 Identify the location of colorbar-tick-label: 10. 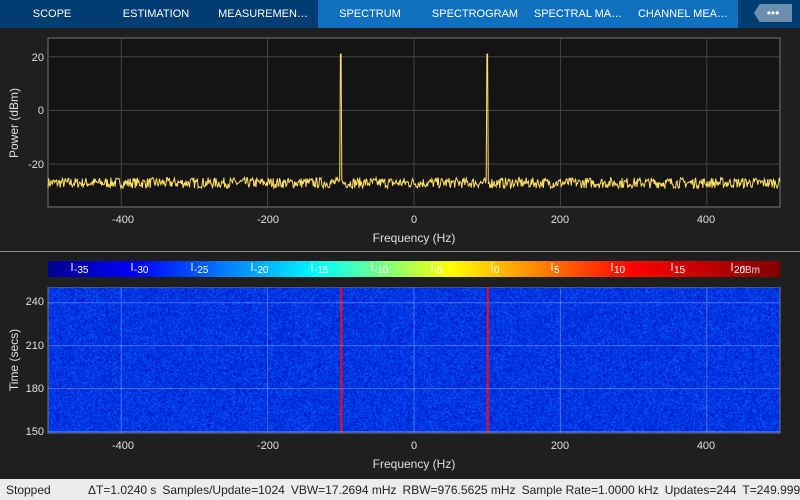
(620, 270).